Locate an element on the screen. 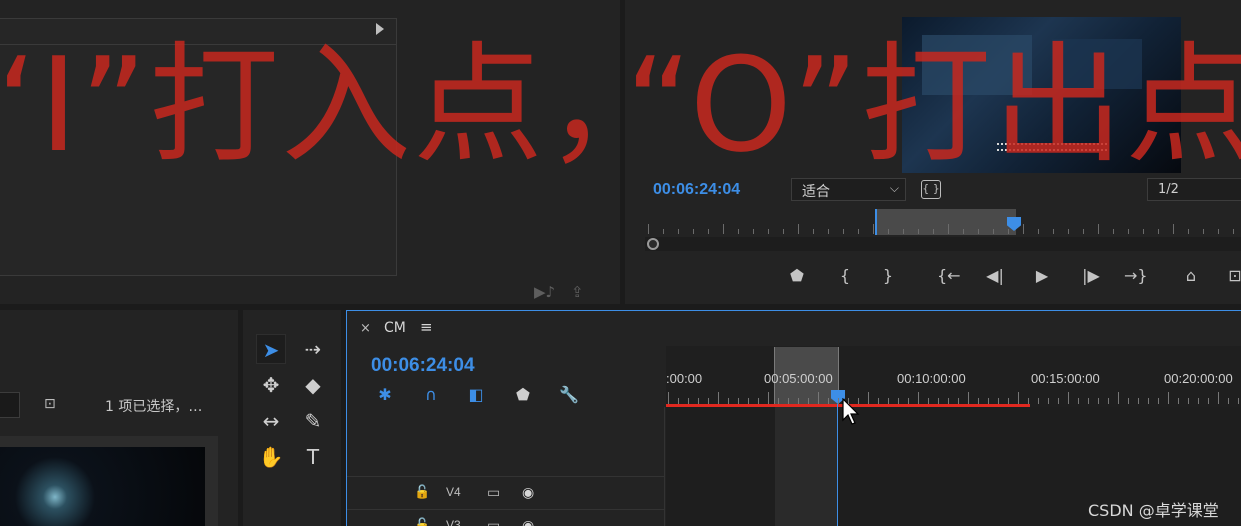 The image size is (1241, 526). mark-out-icon: } is located at coordinates (888, 275).